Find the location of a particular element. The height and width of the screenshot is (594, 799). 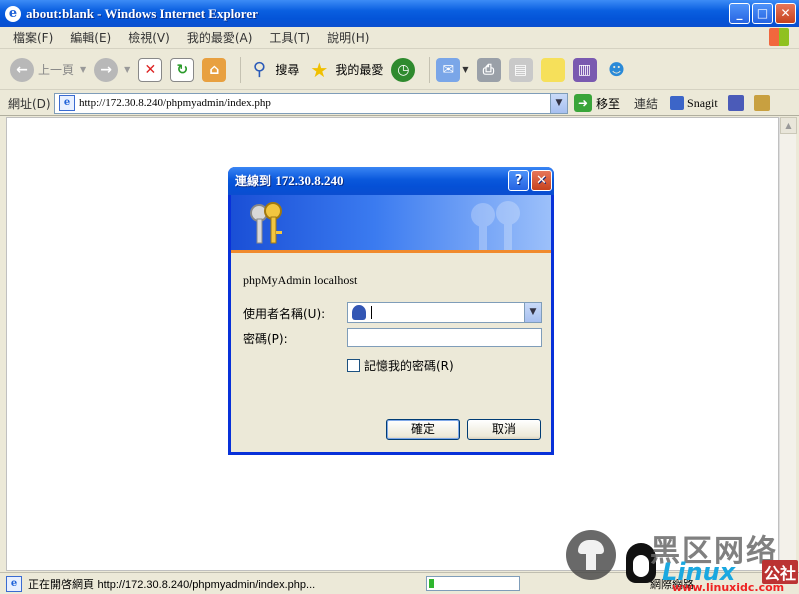

remember-password-label: 記憶我的密碼(R) is located at coordinates (409, 365).